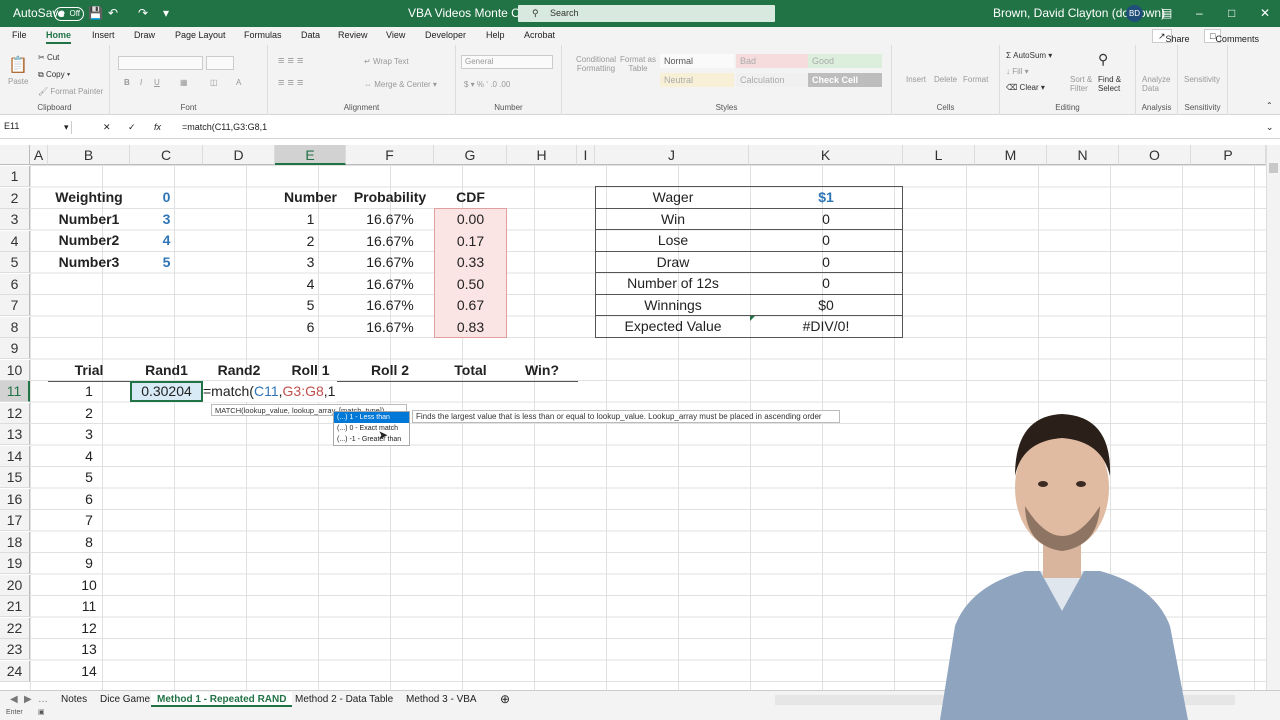 The width and height of the screenshot is (1280, 720). I want to click on dist-cdf: 0.83, so click(470, 327).